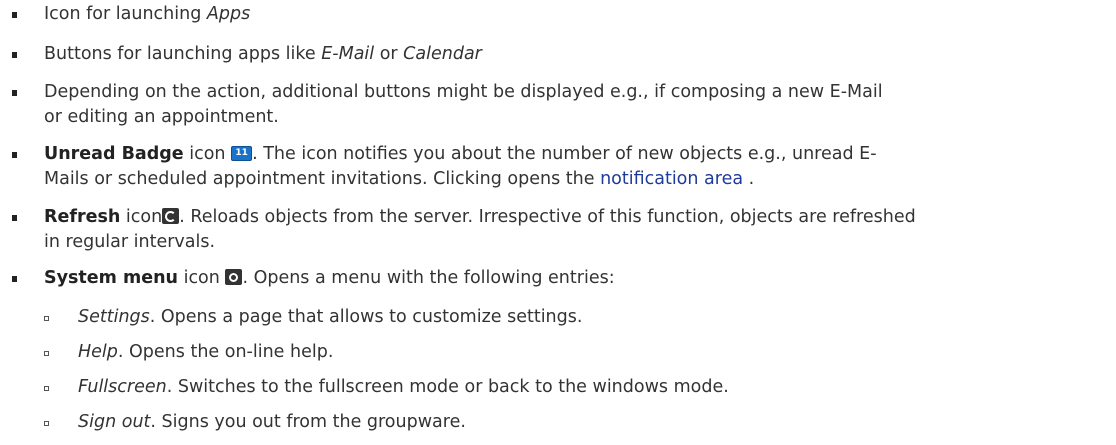  What do you see at coordinates (171, 216) in the screenshot?
I see `refresh-icon` at bounding box center [171, 216].